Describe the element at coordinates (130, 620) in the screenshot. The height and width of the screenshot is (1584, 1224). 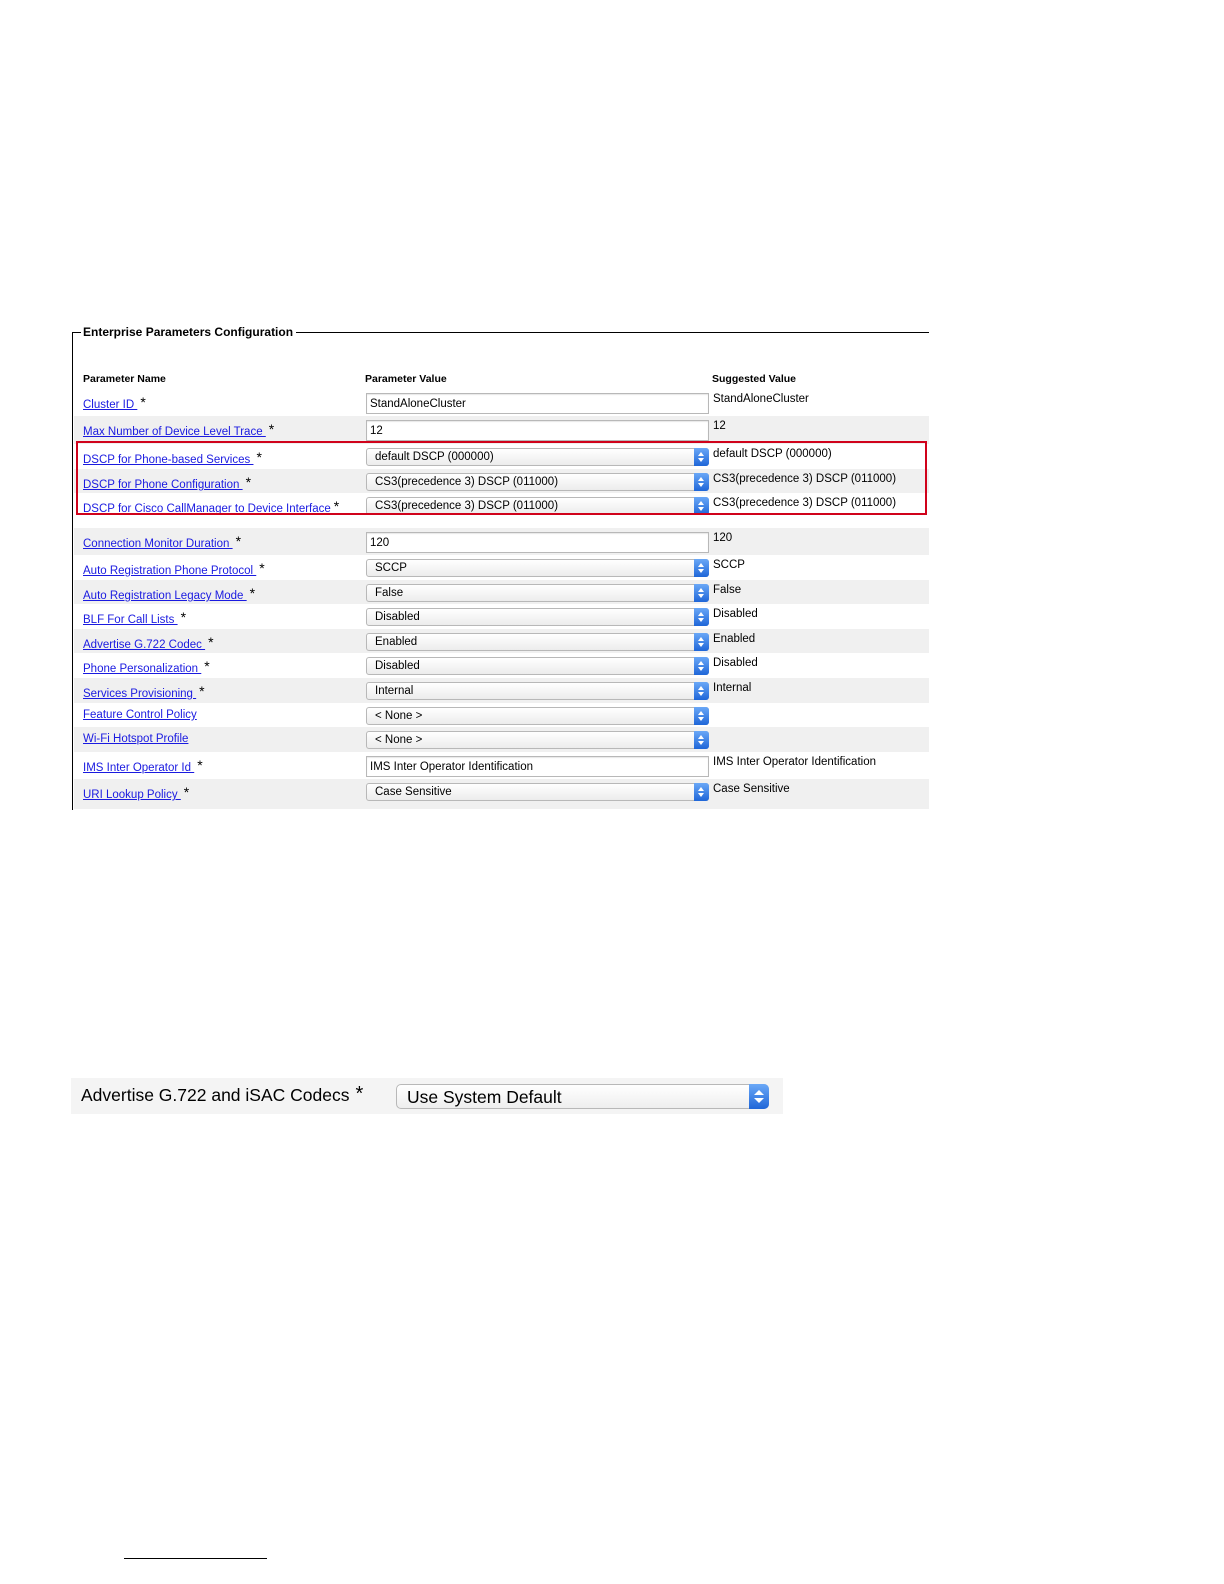
I see `parameter-name-link: BLF For Call Lists` at that location.